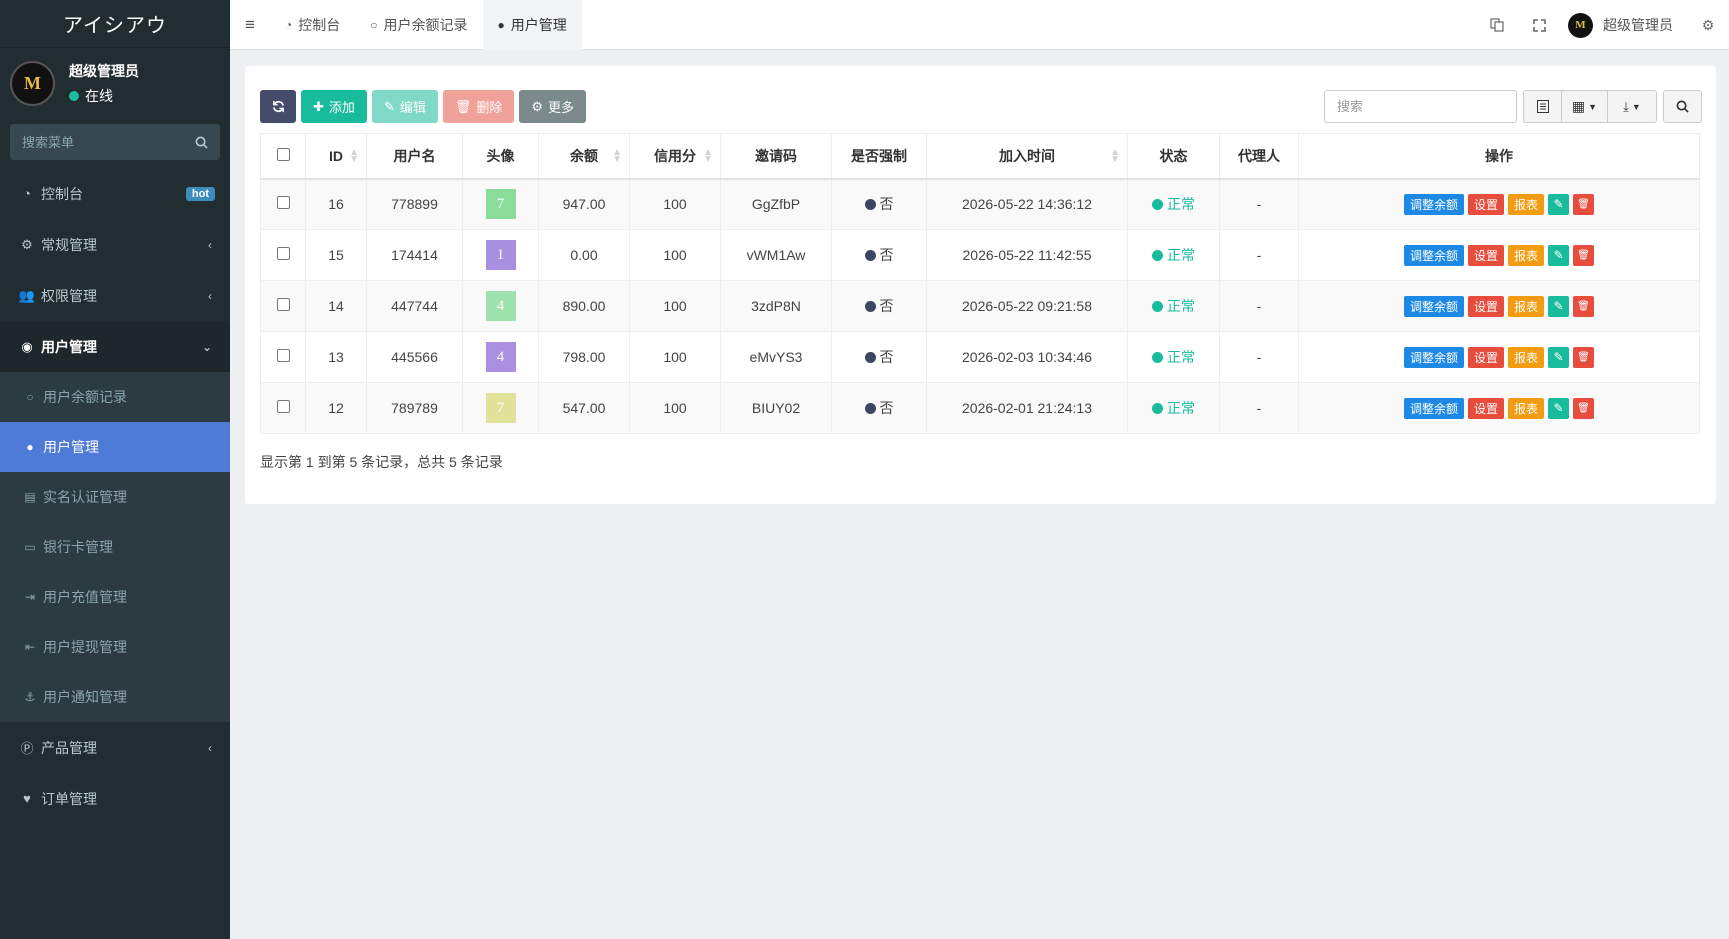 The width and height of the screenshot is (1729, 939). What do you see at coordinates (115, 497) in the screenshot?
I see `sidebar-item-realname: ▤ 实名认证管理` at bounding box center [115, 497].